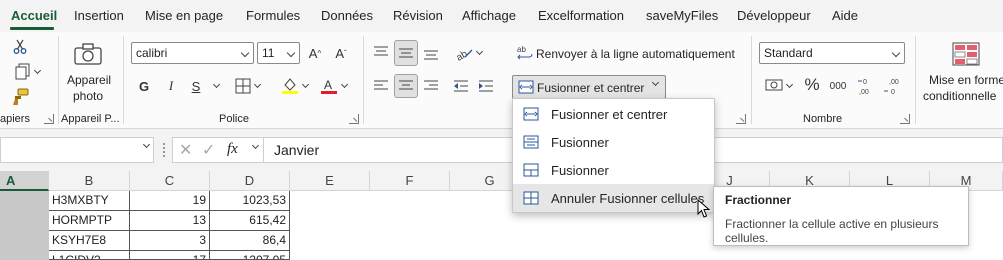 The image size is (1003, 260). Describe the element at coordinates (468, 53) in the screenshot. I see `orientation-icon: ab` at that location.